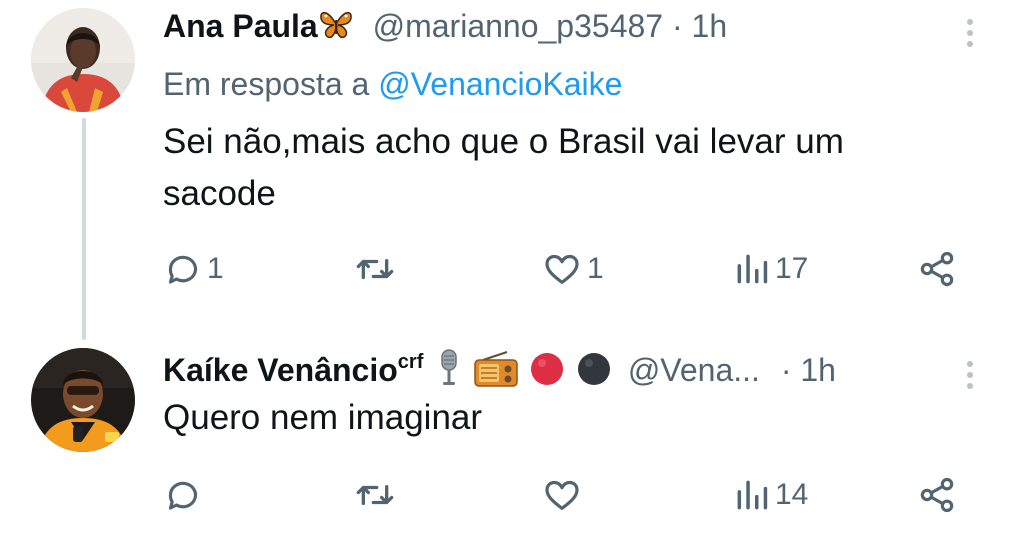 The image size is (1024, 540). I want to click on reply-mention-link: @VenancioKaike, so click(500, 84).